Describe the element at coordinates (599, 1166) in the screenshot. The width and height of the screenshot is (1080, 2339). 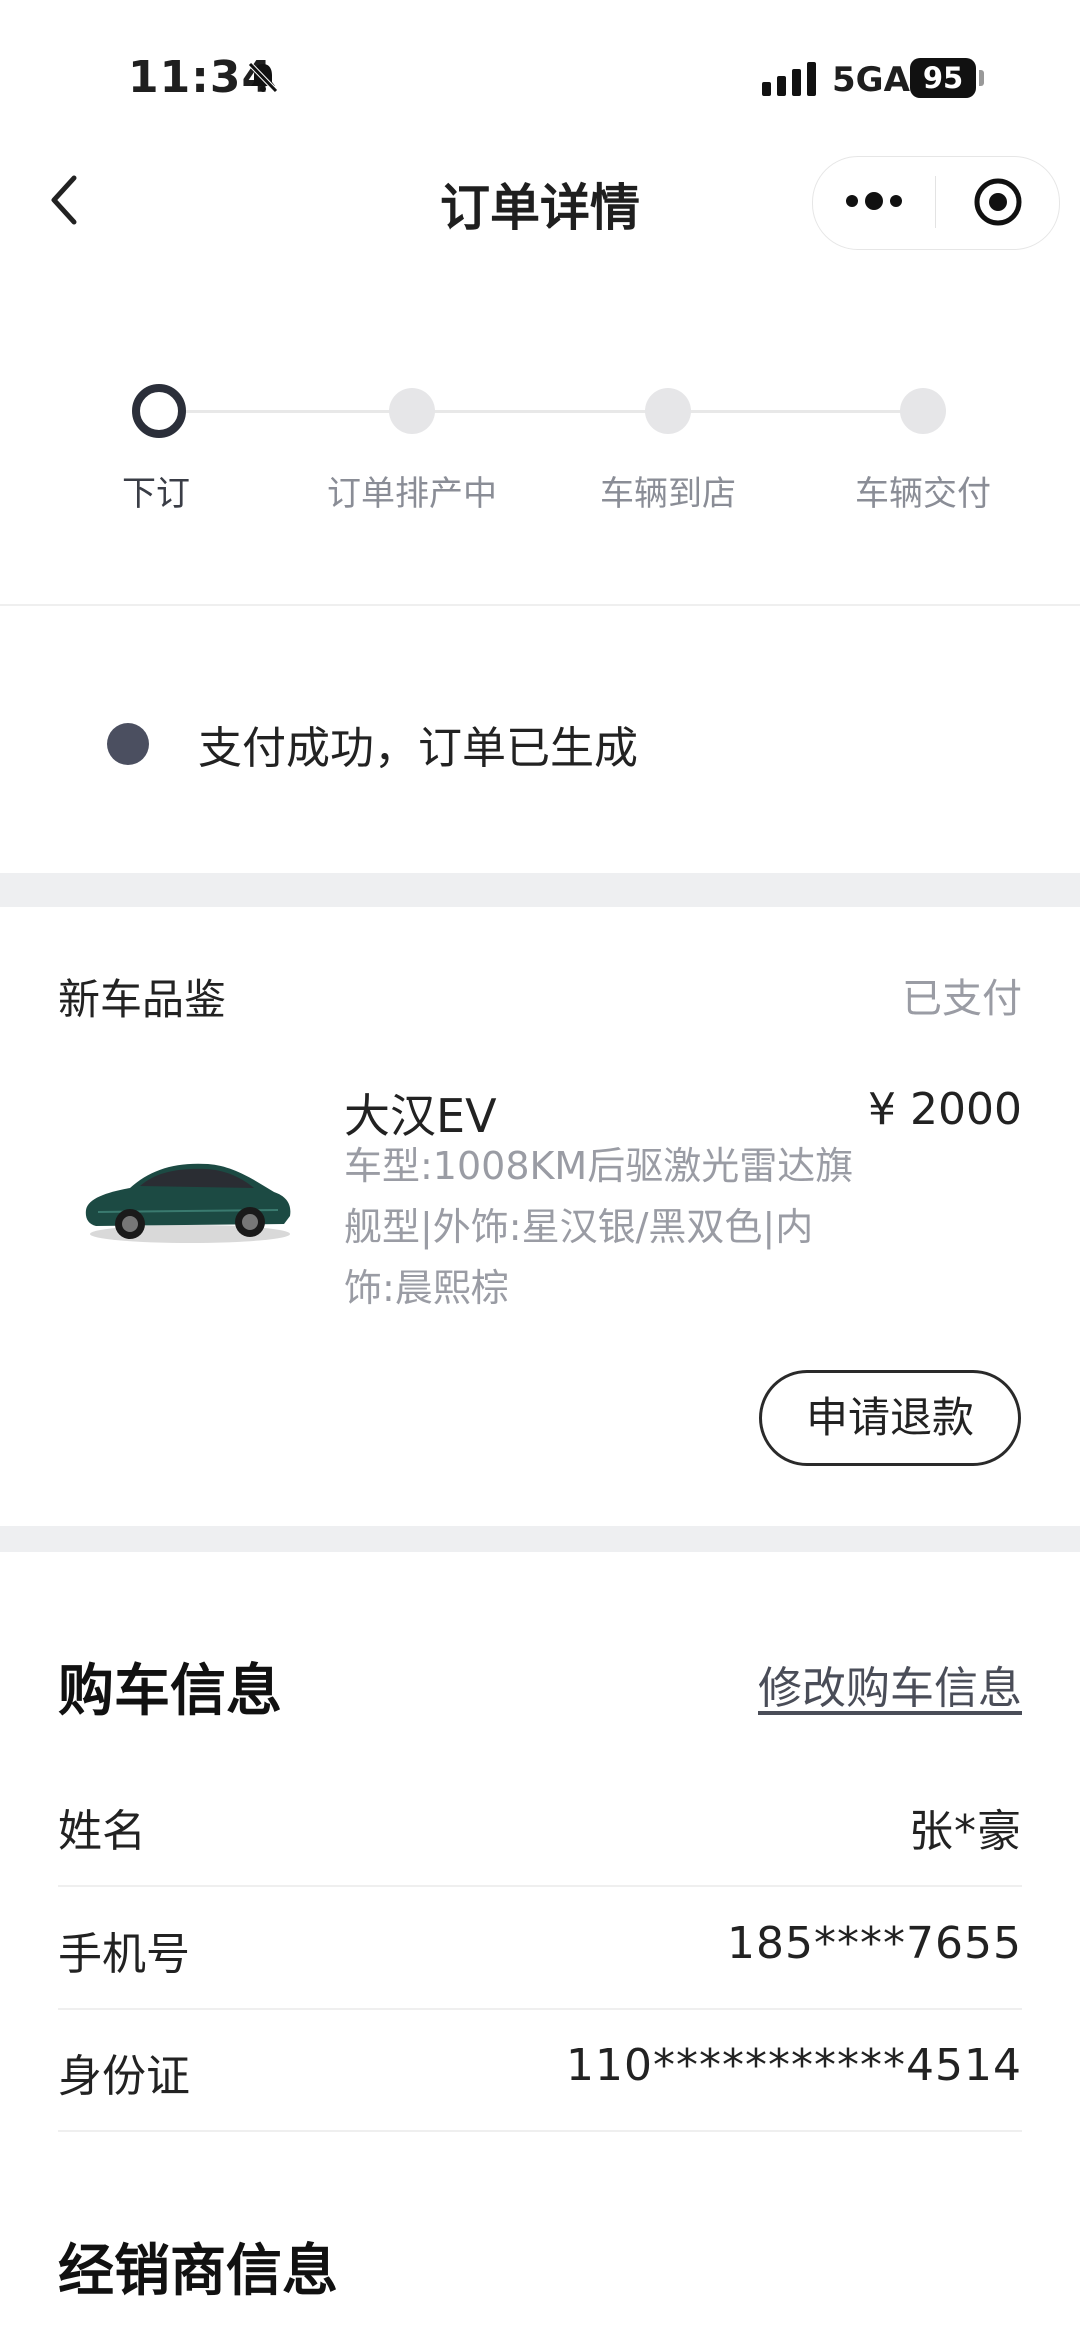
I see `car-spec-line: 车型:1008KM后驱激光雷达旗` at that location.